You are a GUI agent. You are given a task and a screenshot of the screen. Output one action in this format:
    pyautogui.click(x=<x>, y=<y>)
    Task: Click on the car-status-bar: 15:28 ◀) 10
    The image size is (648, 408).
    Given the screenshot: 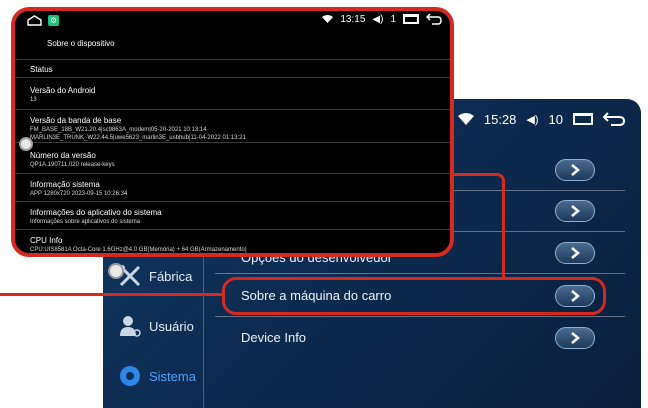 What is the action you would take?
    pyautogui.click(x=541, y=119)
    